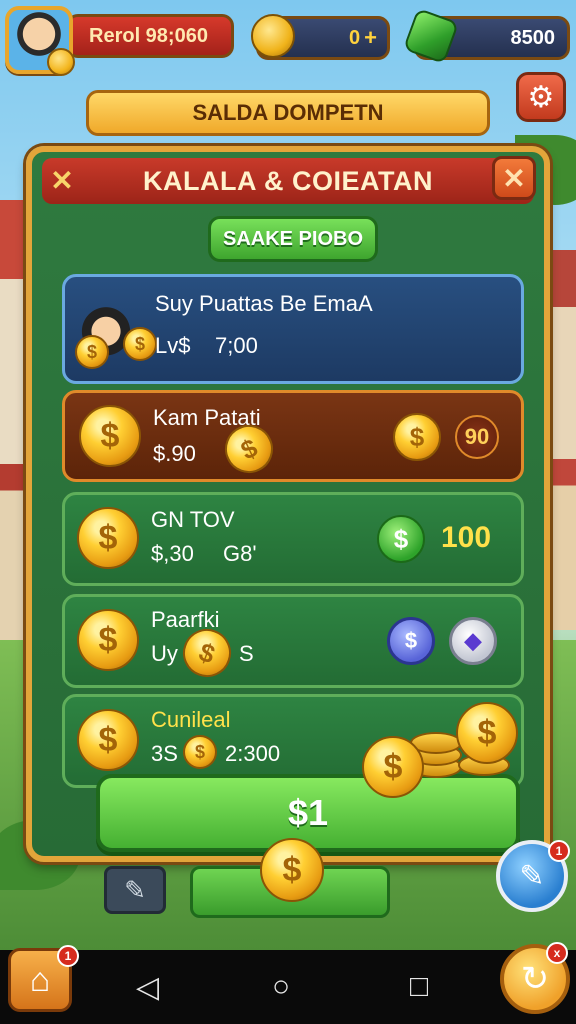 The height and width of the screenshot is (1024, 576). I want to click on top-action-button: SAAKE PIOBO, so click(293, 239).